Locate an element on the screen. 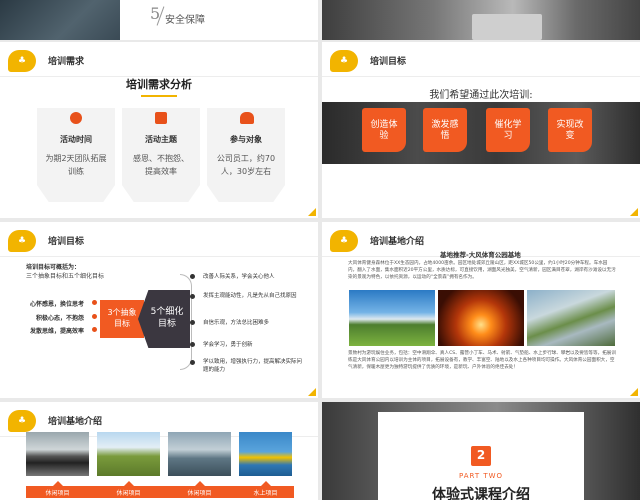 The image size is (640, 500). slide-base-intro-2: ♣ 培训基地介绍 休闲项目 休闲项目 休闲项目 水上项目 is located at coordinates (159, 451).